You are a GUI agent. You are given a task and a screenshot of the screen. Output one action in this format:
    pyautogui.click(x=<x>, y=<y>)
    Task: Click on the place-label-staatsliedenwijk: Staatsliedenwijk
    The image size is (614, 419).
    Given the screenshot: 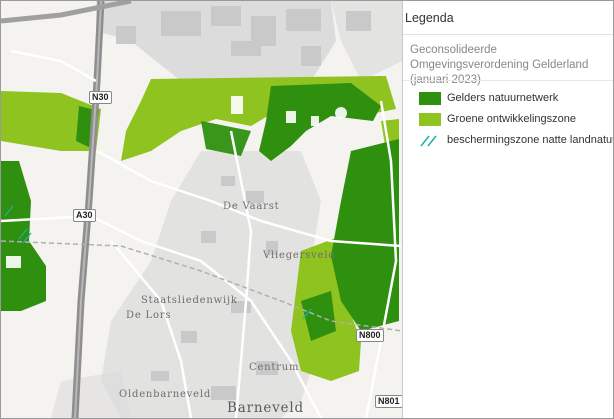 What is the action you would take?
    pyautogui.click(x=189, y=300)
    